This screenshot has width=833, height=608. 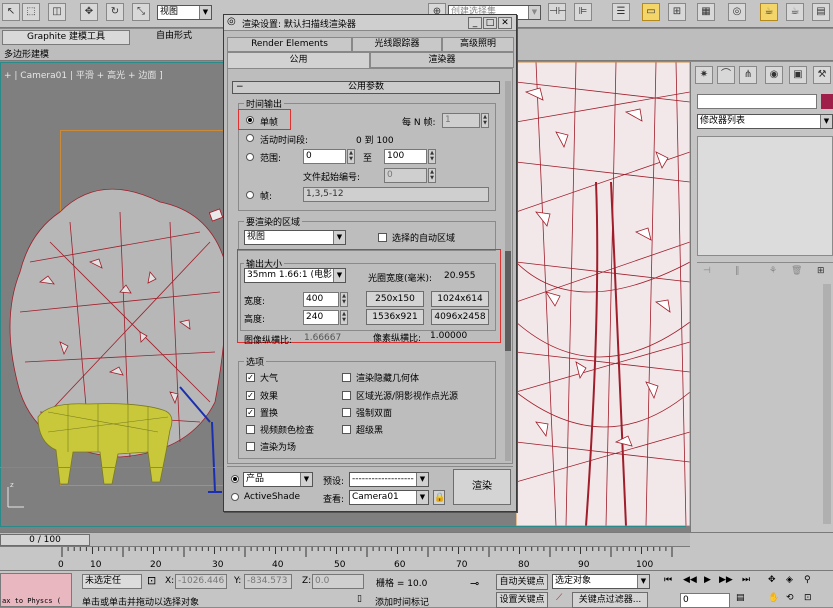 I want to click on every-n-spinner: ▲ ▼, so click(x=485, y=120).